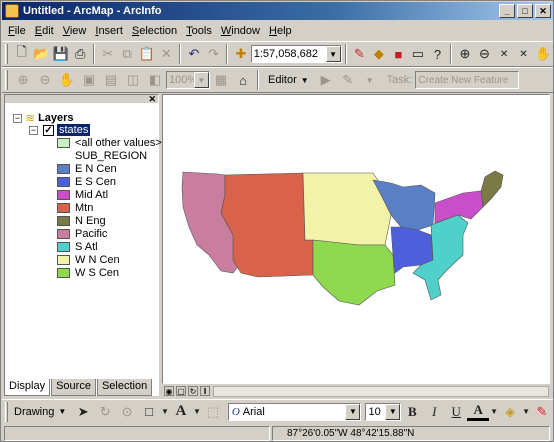 The height and width of the screenshot is (442, 554). Describe the element at coordinates (152, 99) in the screenshot. I see `close-icon: ✕` at that location.